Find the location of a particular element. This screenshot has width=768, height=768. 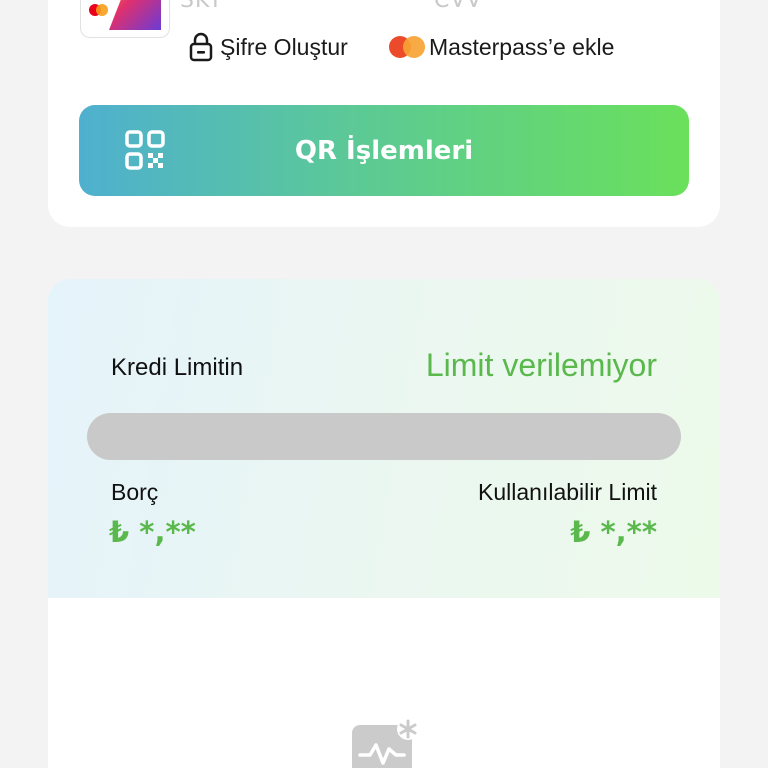

qr-code-icon is located at coordinates (145, 150).